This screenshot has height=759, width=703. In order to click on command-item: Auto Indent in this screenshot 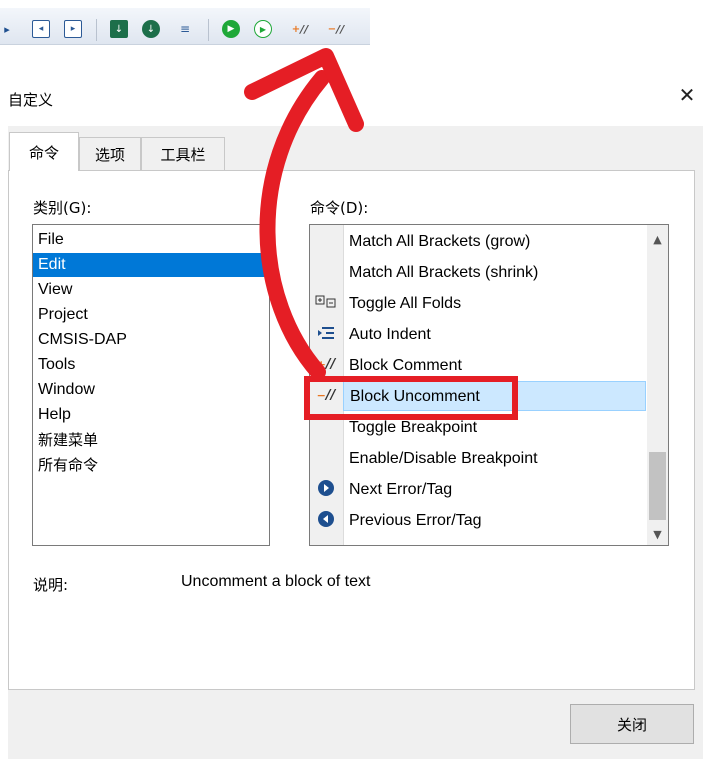, I will do `click(494, 335)`.